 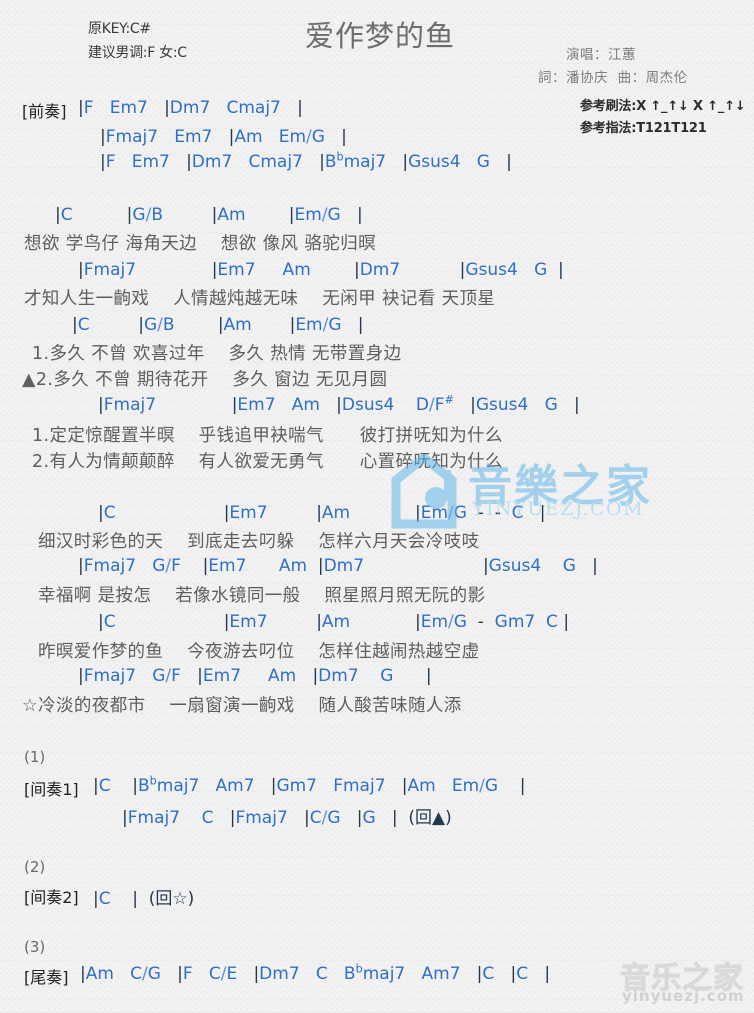 I want to click on chord-line-verse1-2: |Fmaj7 |Em7 Am |Dm7 |Gsus4 G |, so click(x=321, y=270).